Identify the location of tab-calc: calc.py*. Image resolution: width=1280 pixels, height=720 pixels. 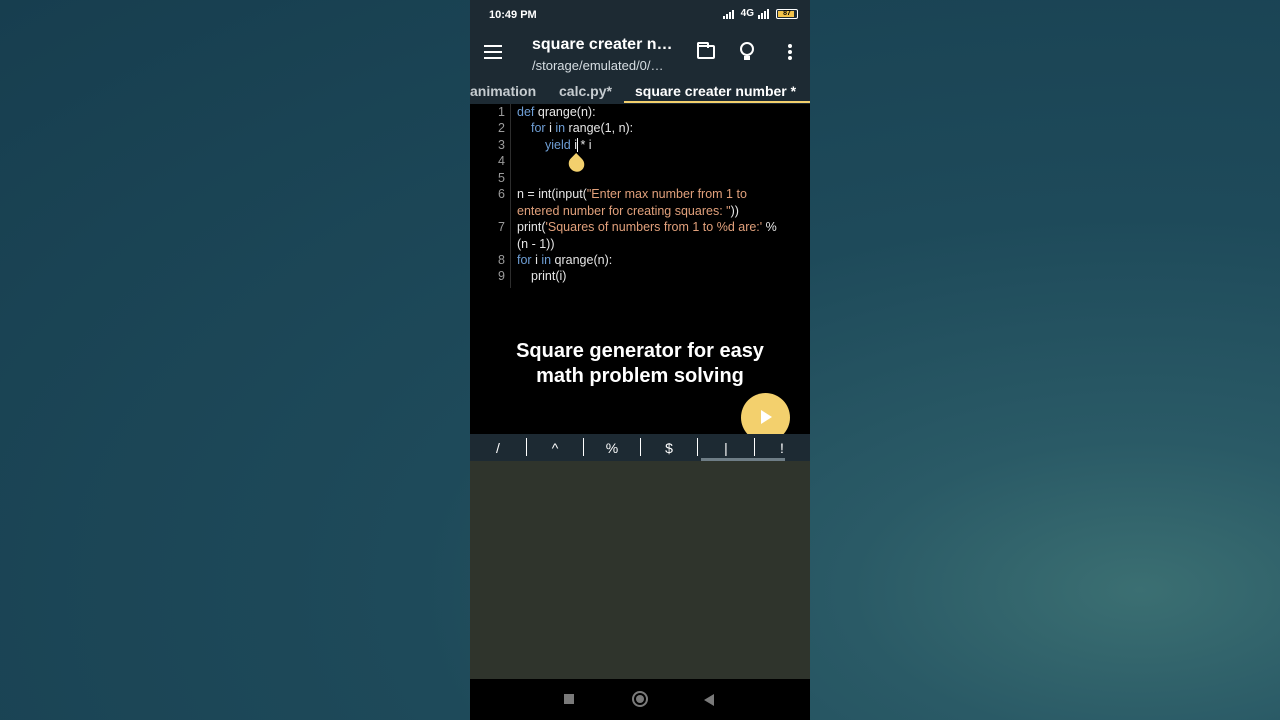
(585, 91).